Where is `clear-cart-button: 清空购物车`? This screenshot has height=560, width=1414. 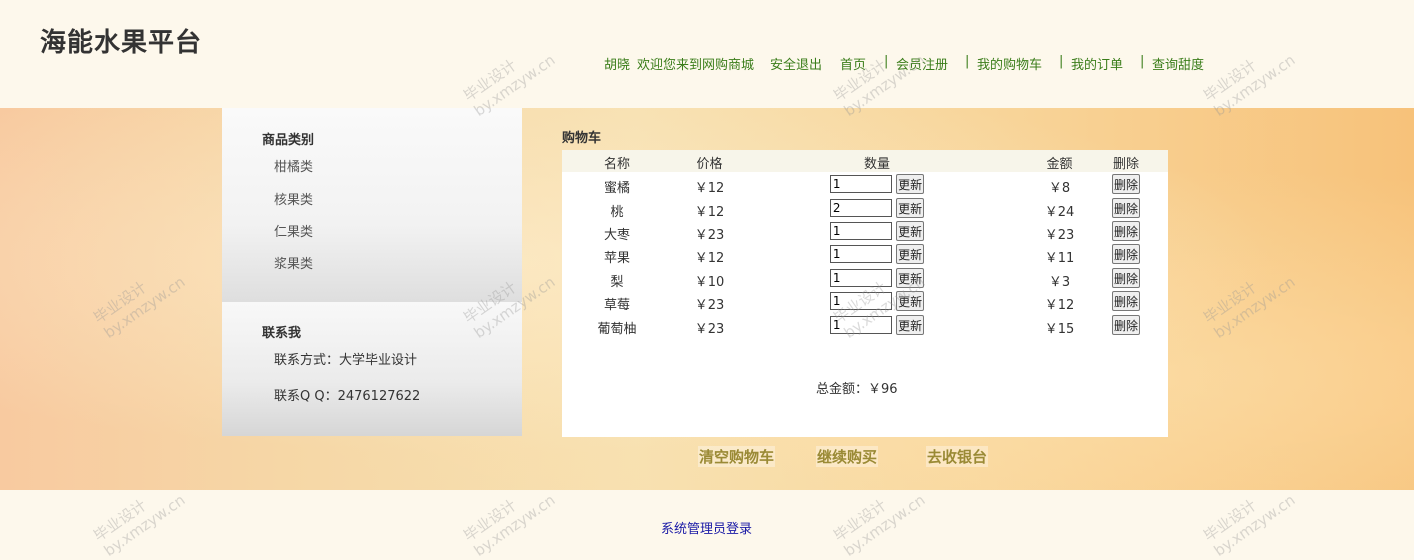
clear-cart-button: 清空购物车 is located at coordinates (737, 456).